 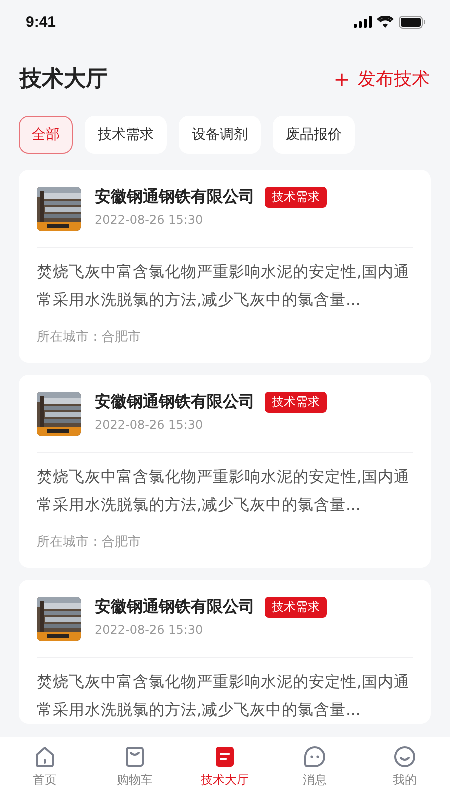 What do you see at coordinates (41, 22) in the screenshot?
I see `status-time: 9:41` at bounding box center [41, 22].